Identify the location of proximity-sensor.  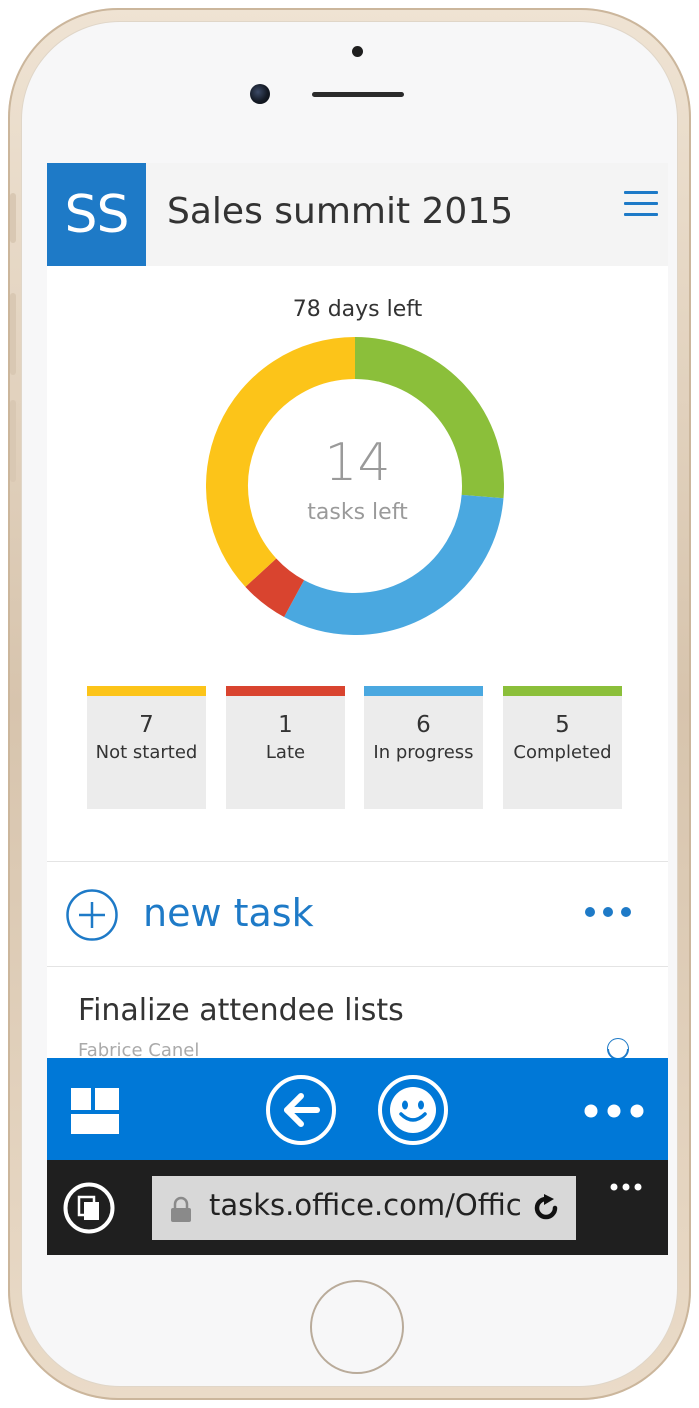
(357, 51).